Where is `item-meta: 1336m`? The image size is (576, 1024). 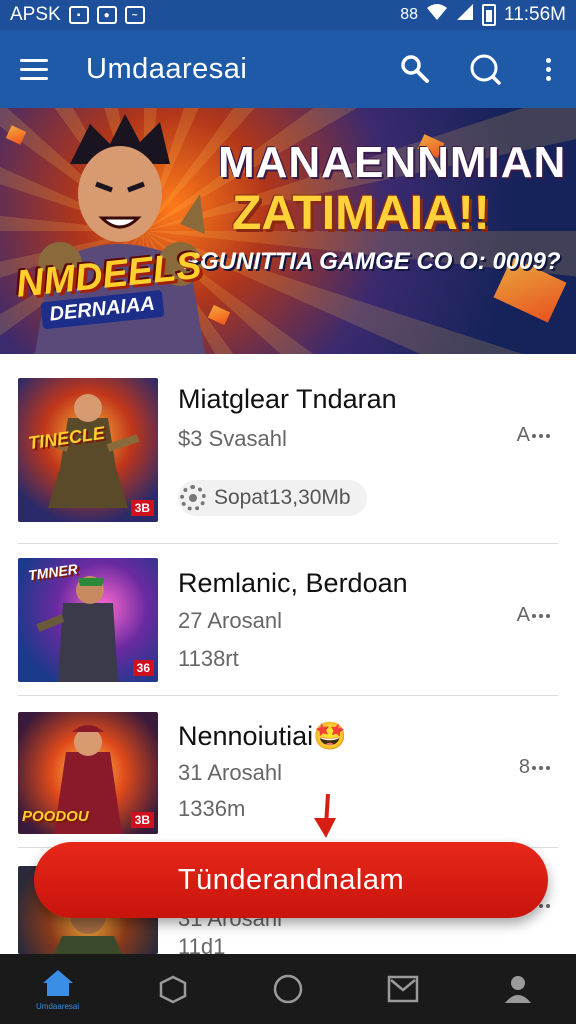 item-meta: 1336m is located at coordinates (212, 808).